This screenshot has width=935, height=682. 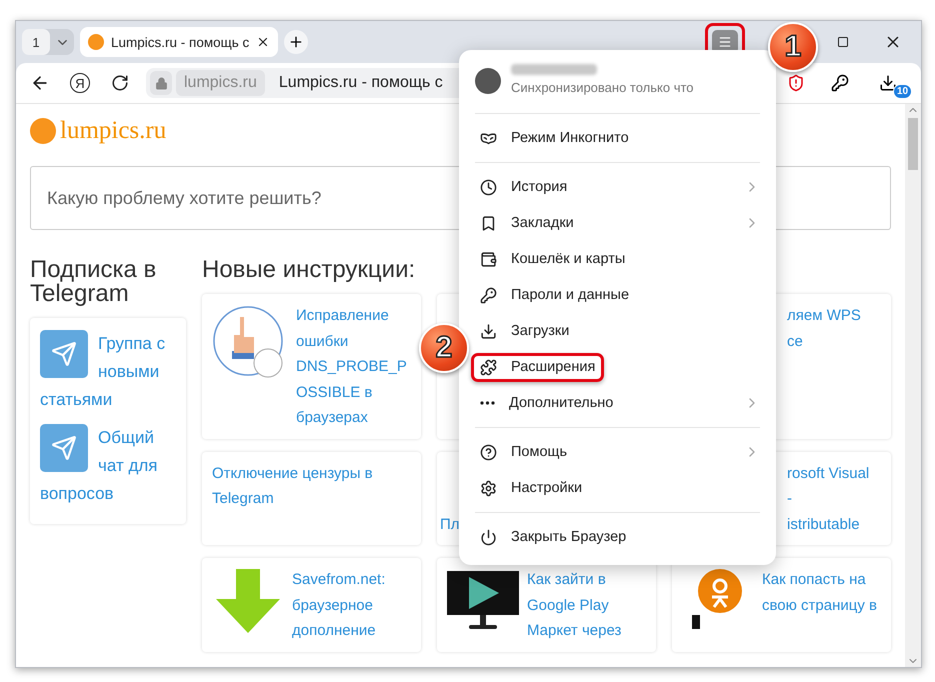 What do you see at coordinates (179, 42) in the screenshot?
I see `browser-tab: Lumpics.ru - помощь с` at bounding box center [179, 42].